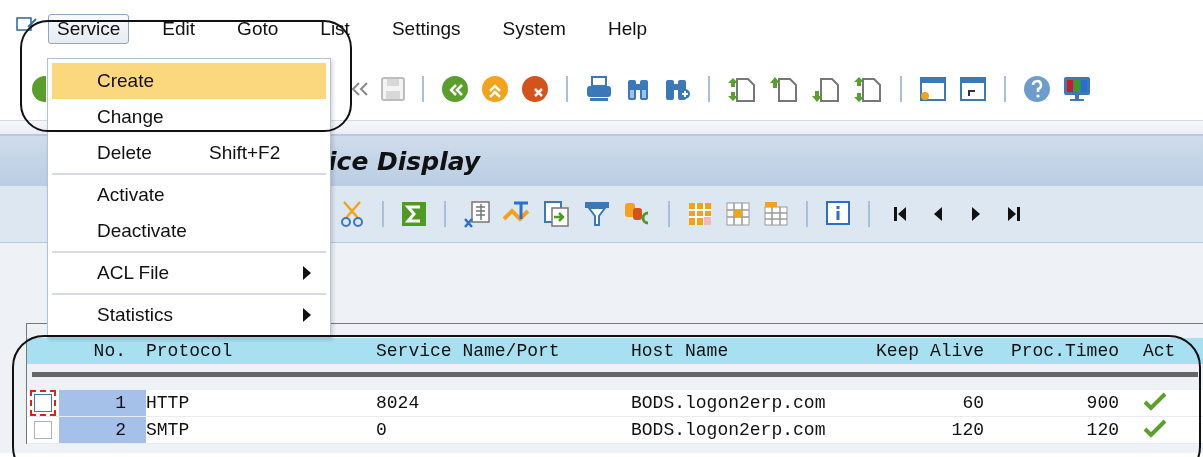 The image size is (1203, 457). Describe the element at coordinates (382, 430) in the screenshot. I see `table-cell-text: 0` at that location.